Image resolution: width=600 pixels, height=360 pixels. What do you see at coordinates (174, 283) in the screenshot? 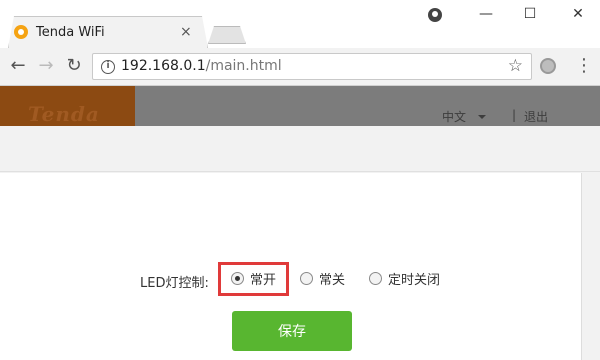
I see `led-control-label: LED灯控制:` at bounding box center [174, 283].